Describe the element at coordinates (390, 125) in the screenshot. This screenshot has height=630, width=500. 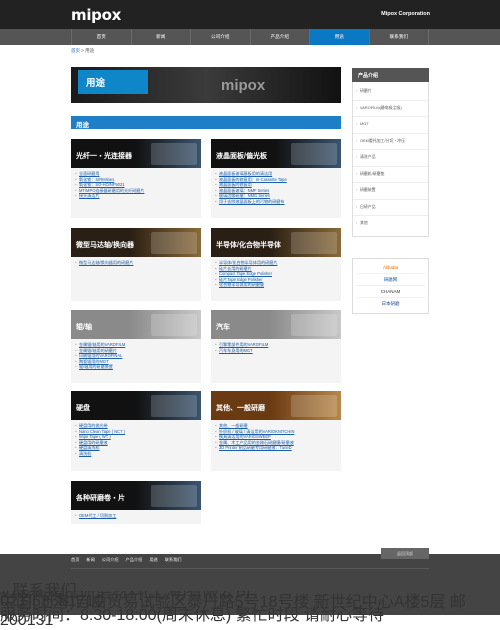
I see `sidebar-item-mgt: MGT` at that location.